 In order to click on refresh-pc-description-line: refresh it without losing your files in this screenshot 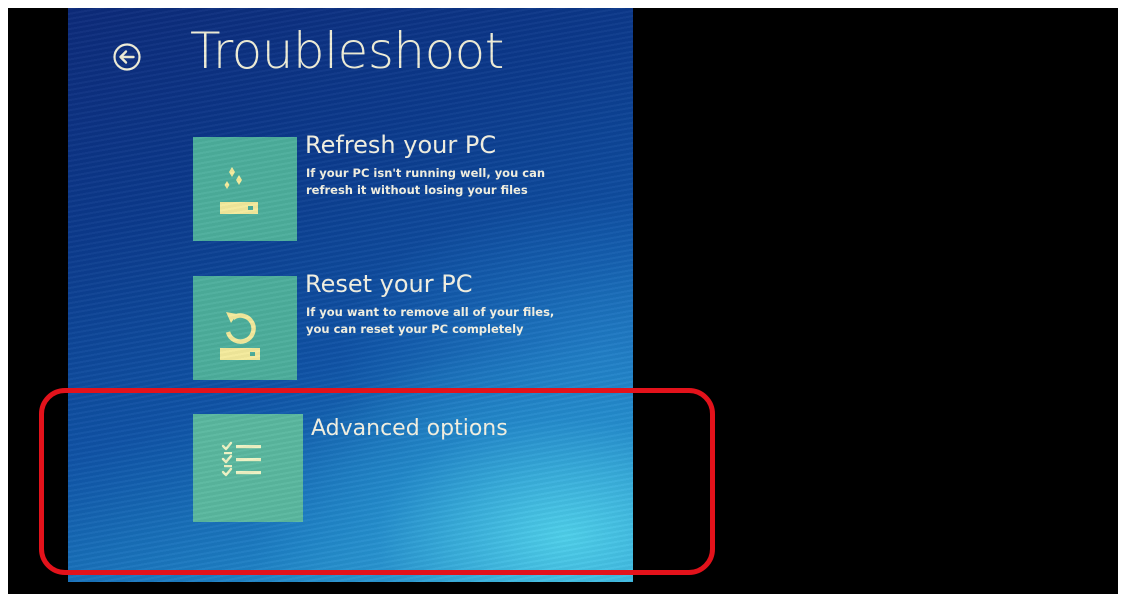, I will do `click(417, 190)`.